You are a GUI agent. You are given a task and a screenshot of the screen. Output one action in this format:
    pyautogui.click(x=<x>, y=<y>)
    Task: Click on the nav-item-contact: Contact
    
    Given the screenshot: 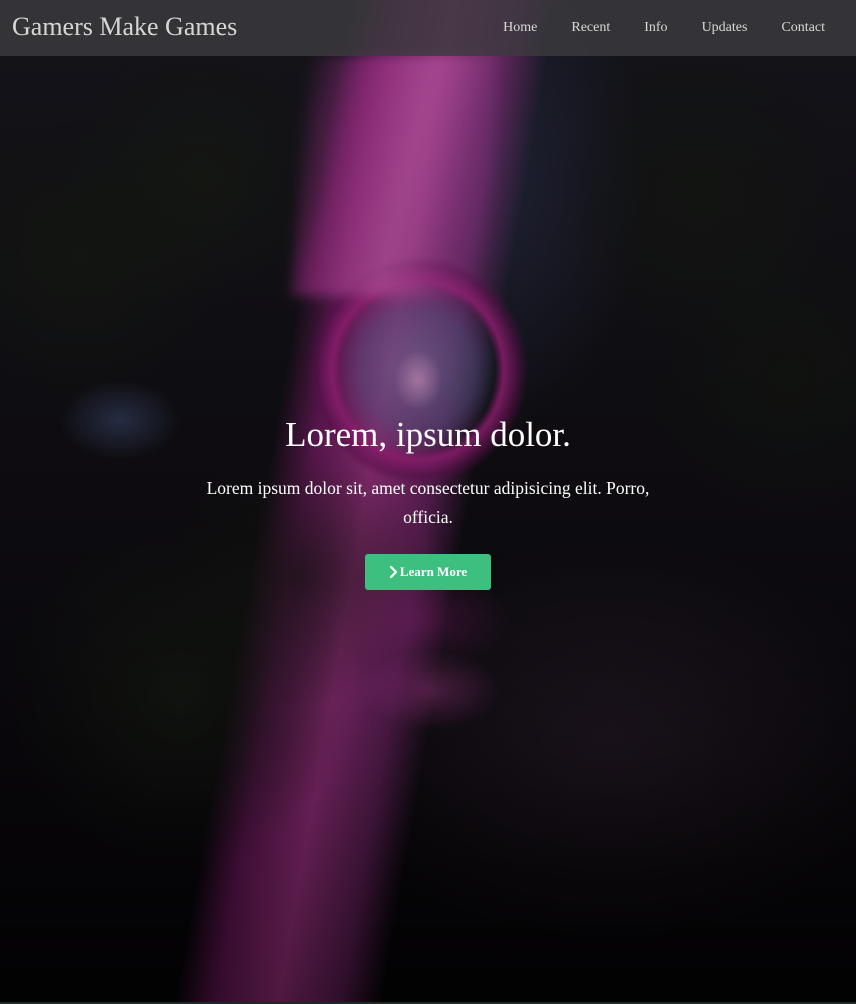 What is the action you would take?
    pyautogui.click(x=803, y=28)
    